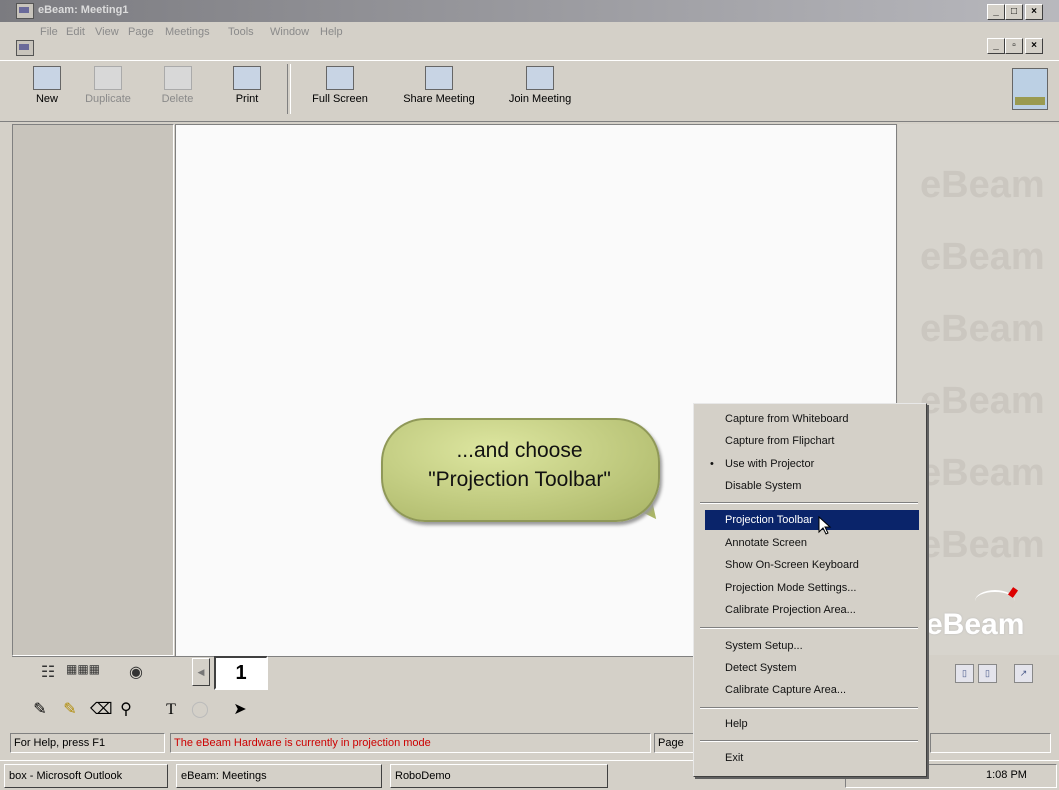 Image resolution: width=1059 pixels, height=790 pixels. I want to click on app-icon, so click(25, 11).